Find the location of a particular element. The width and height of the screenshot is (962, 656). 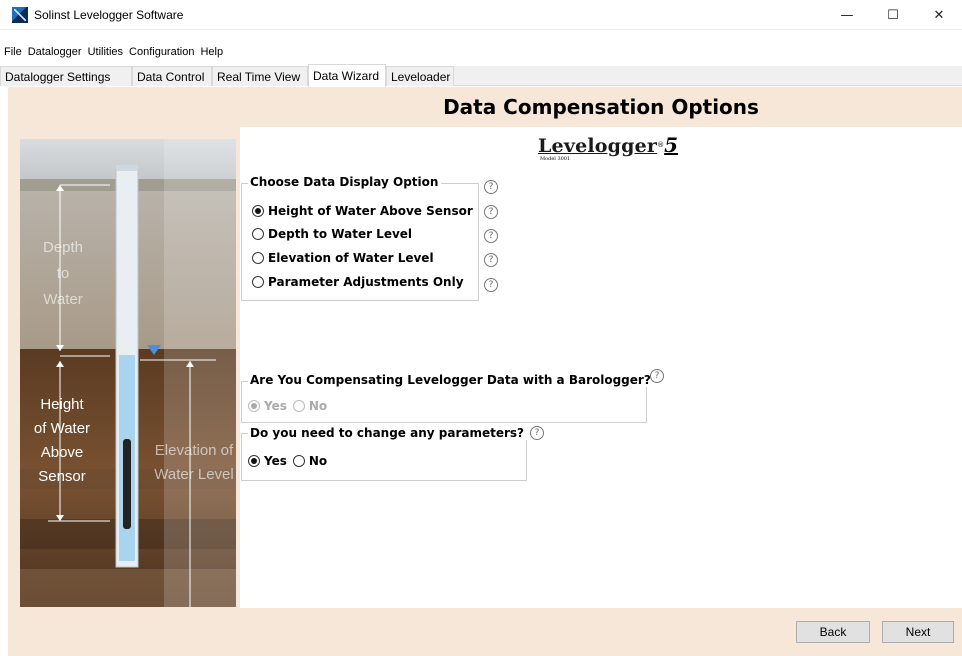

menu-datalogger: Datalogger is located at coordinates (56, 52).